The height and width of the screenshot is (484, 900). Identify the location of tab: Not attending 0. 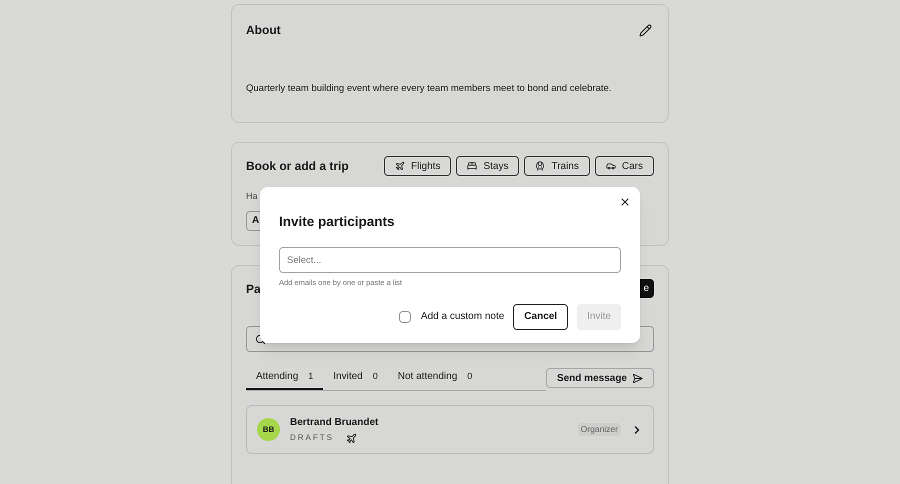
(435, 377).